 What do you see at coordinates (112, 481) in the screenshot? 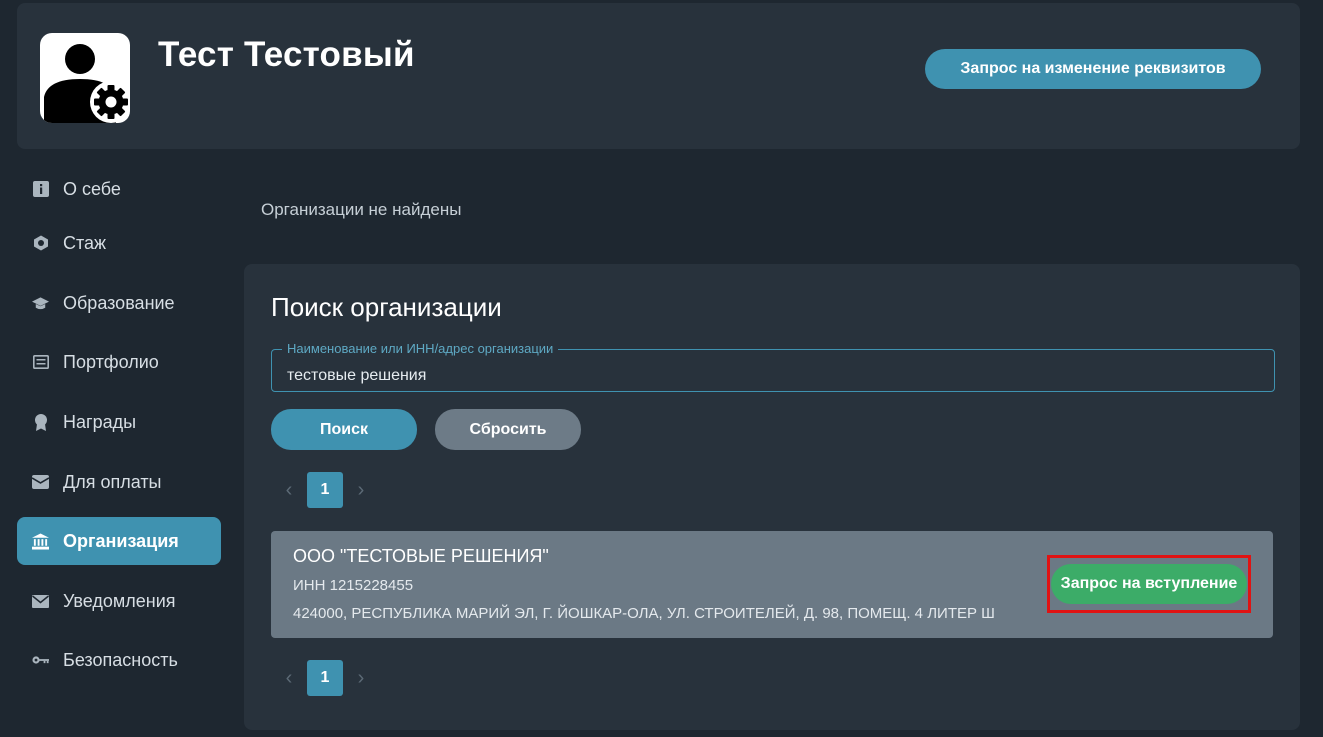
I see `sidebar-item-label: Для оплаты` at bounding box center [112, 481].